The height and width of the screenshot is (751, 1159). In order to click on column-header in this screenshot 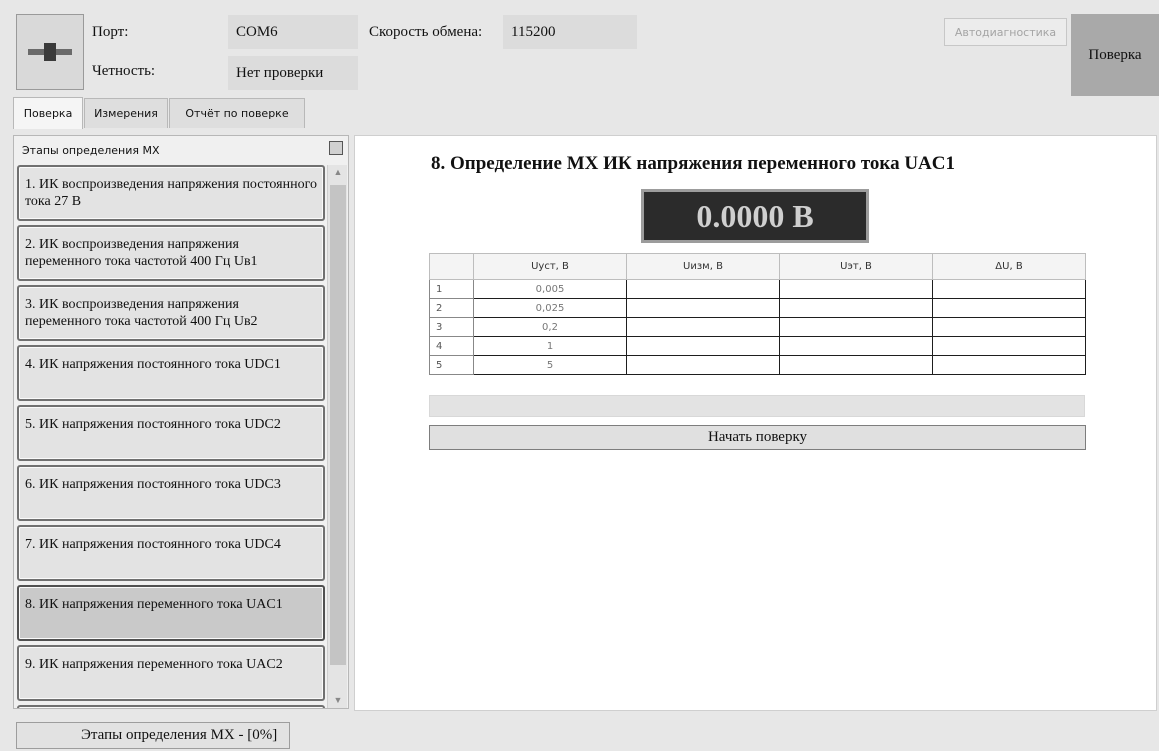, I will do `click(451, 266)`.